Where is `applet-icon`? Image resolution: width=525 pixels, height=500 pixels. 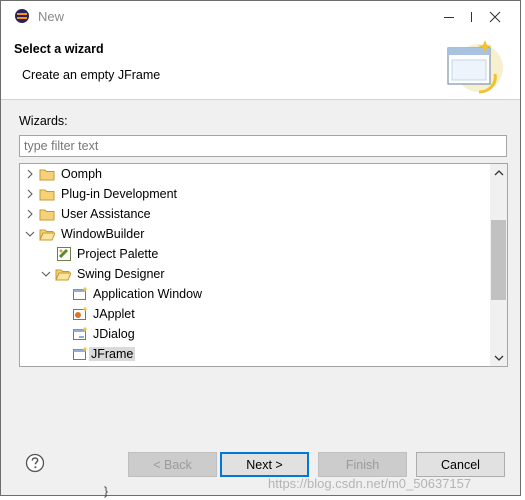 applet-icon is located at coordinates (80, 313).